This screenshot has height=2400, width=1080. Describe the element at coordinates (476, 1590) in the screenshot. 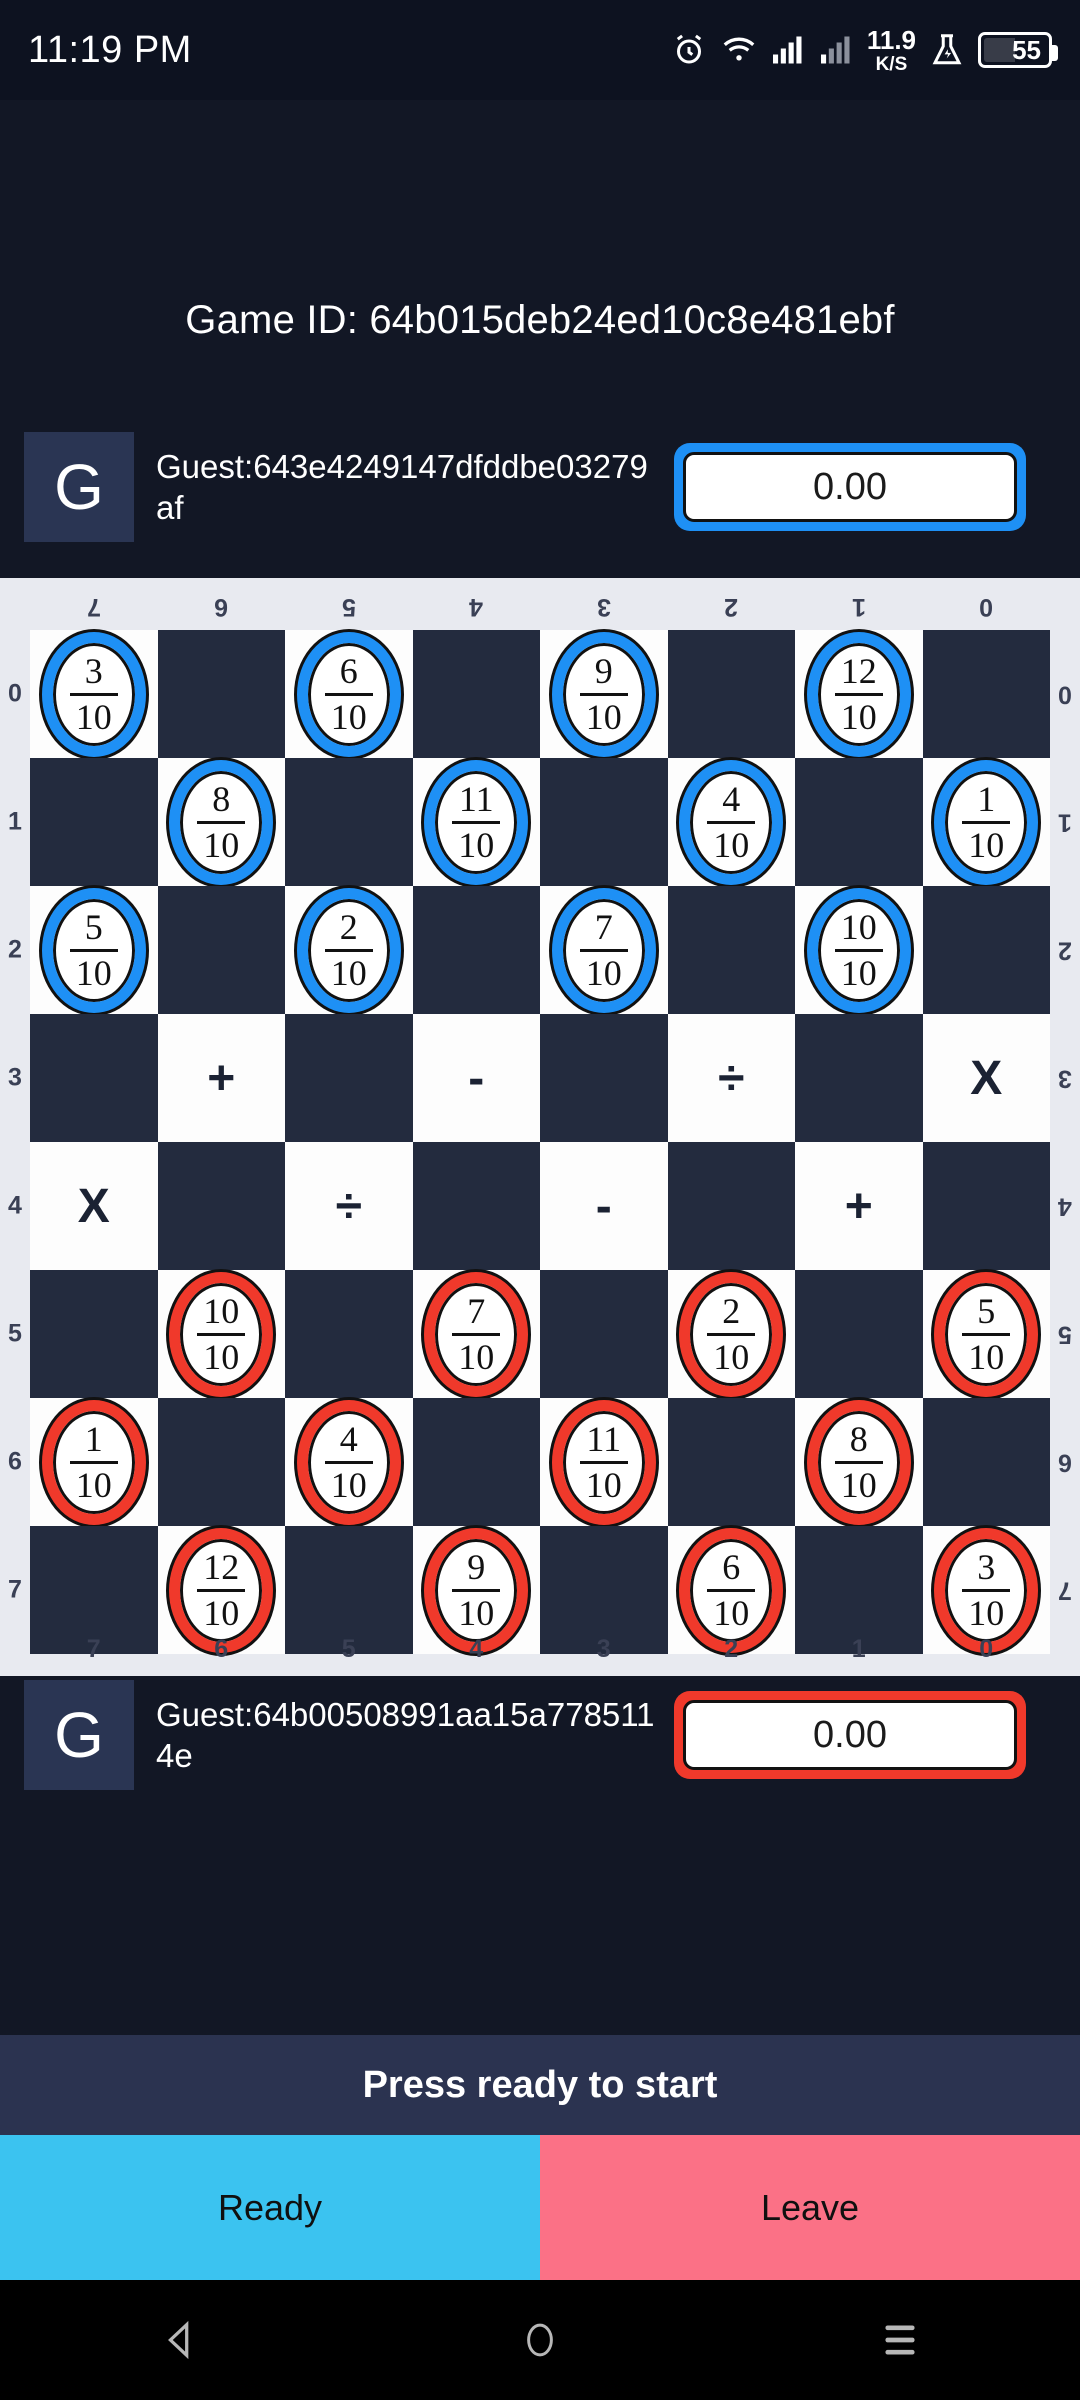

I see `red-piece: 9 10` at that location.